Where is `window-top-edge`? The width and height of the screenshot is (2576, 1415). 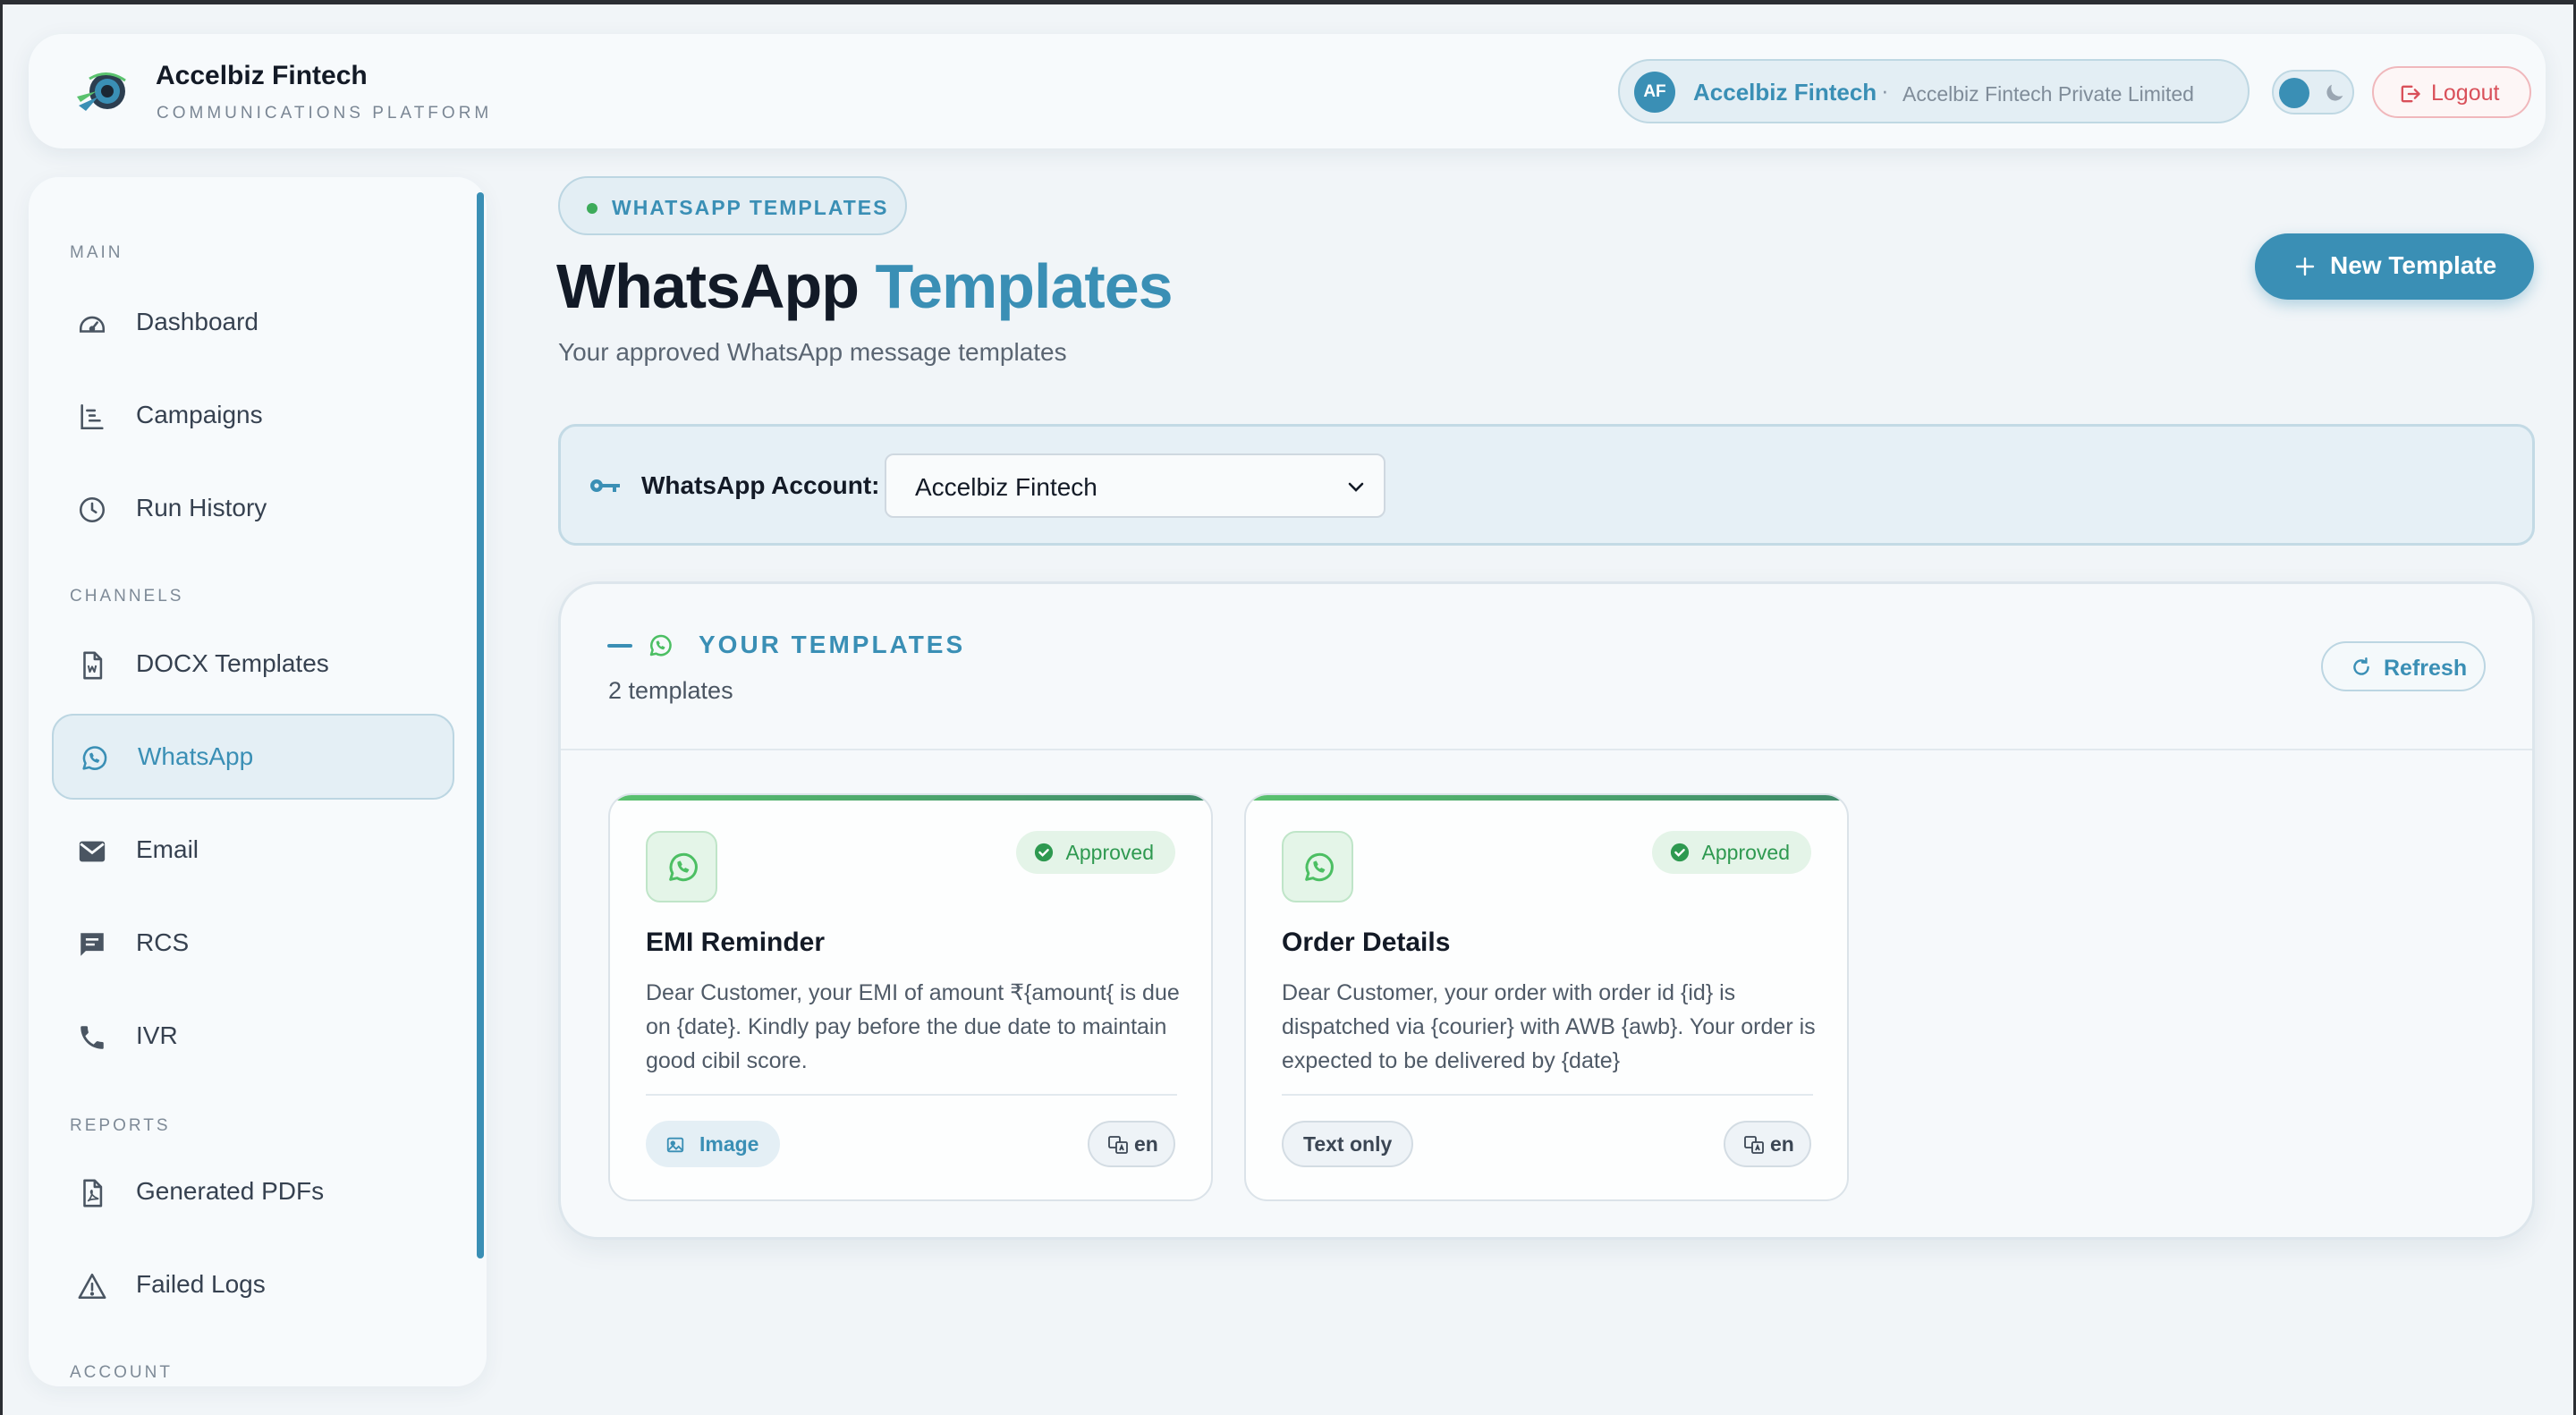
window-top-edge is located at coordinates (1288, 2).